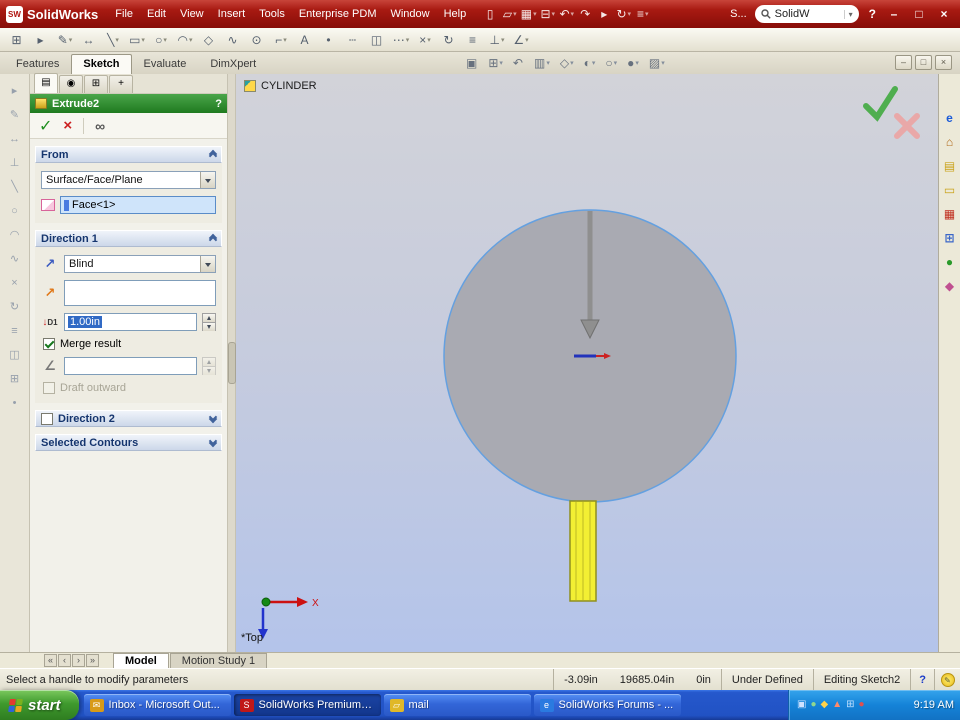  Describe the element at coordinates (950, 286) in the screenshot. I see `appearances-icon: ◆` at that location.